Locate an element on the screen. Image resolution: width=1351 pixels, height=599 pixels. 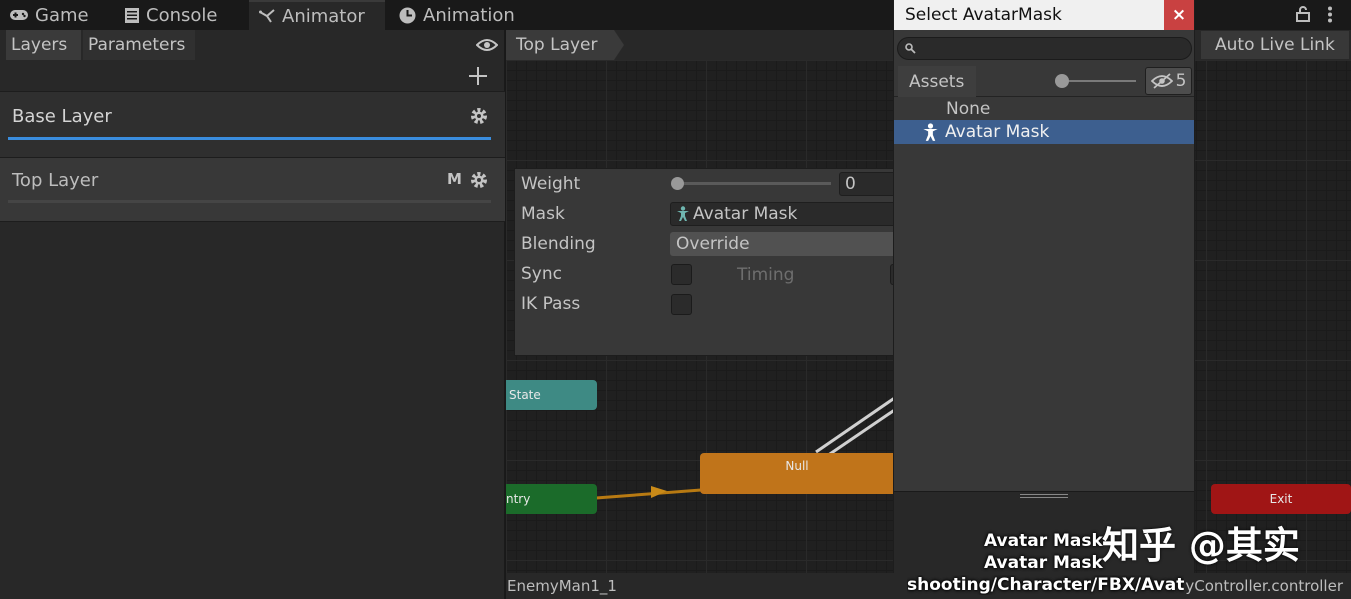
any-state-node: State is located at coordinates (551, 395).